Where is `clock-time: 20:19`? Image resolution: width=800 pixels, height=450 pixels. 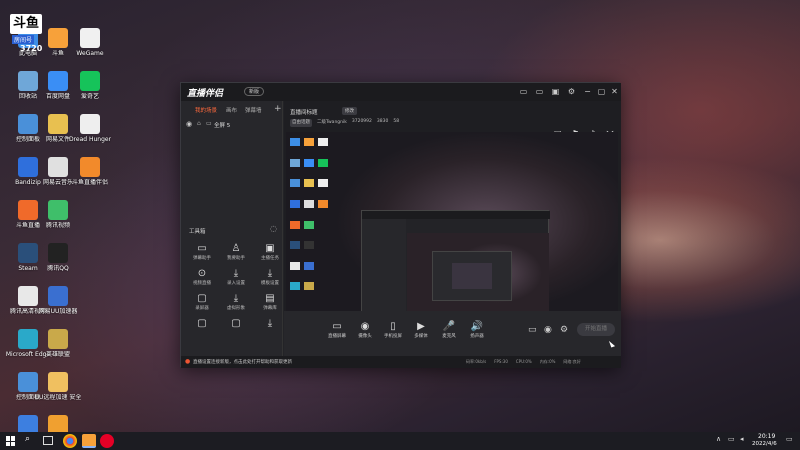 clock-time: 20:19 is located at coordinates (766, 436).